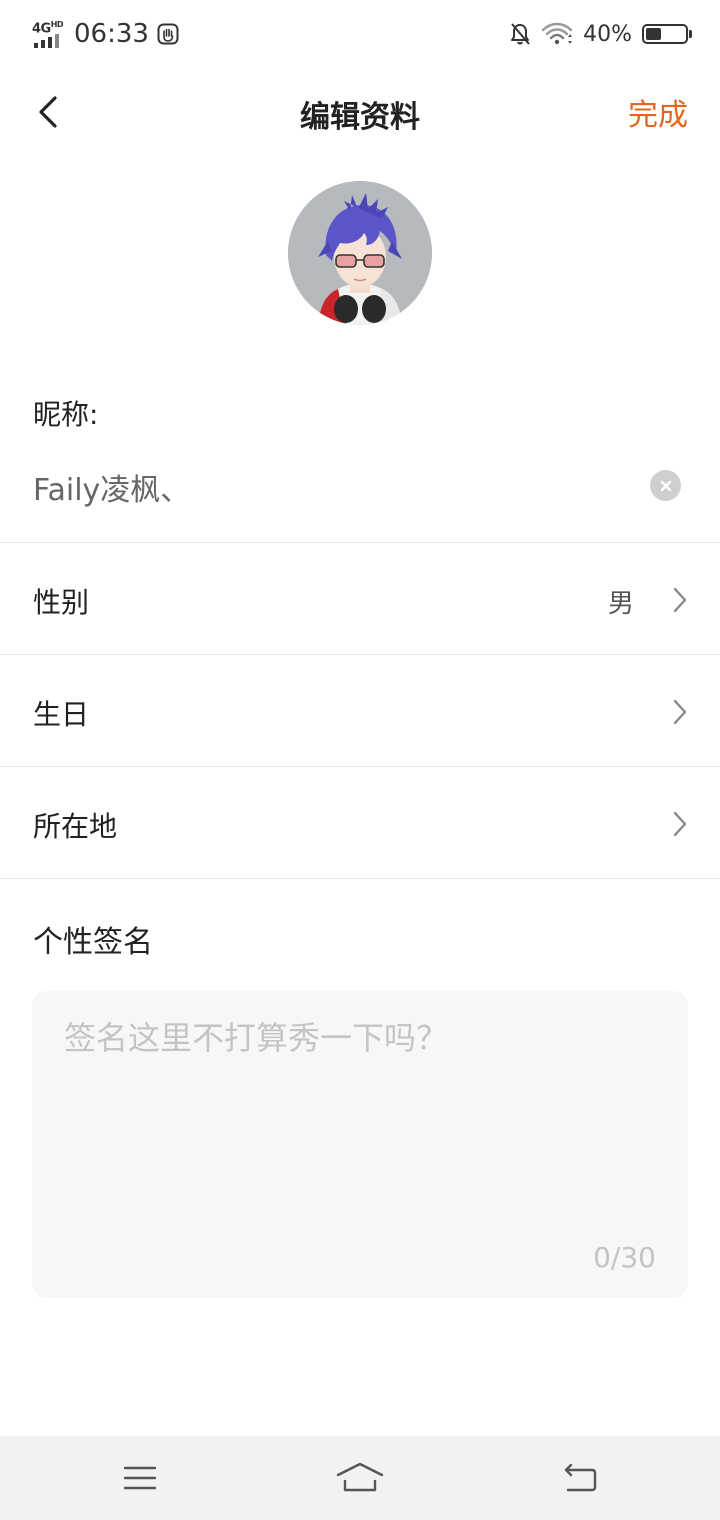 The image size is (720, 1520). Describe the element at coordinates (61, 602) in the screenshot. I see `gender-label: 性别` at that location.